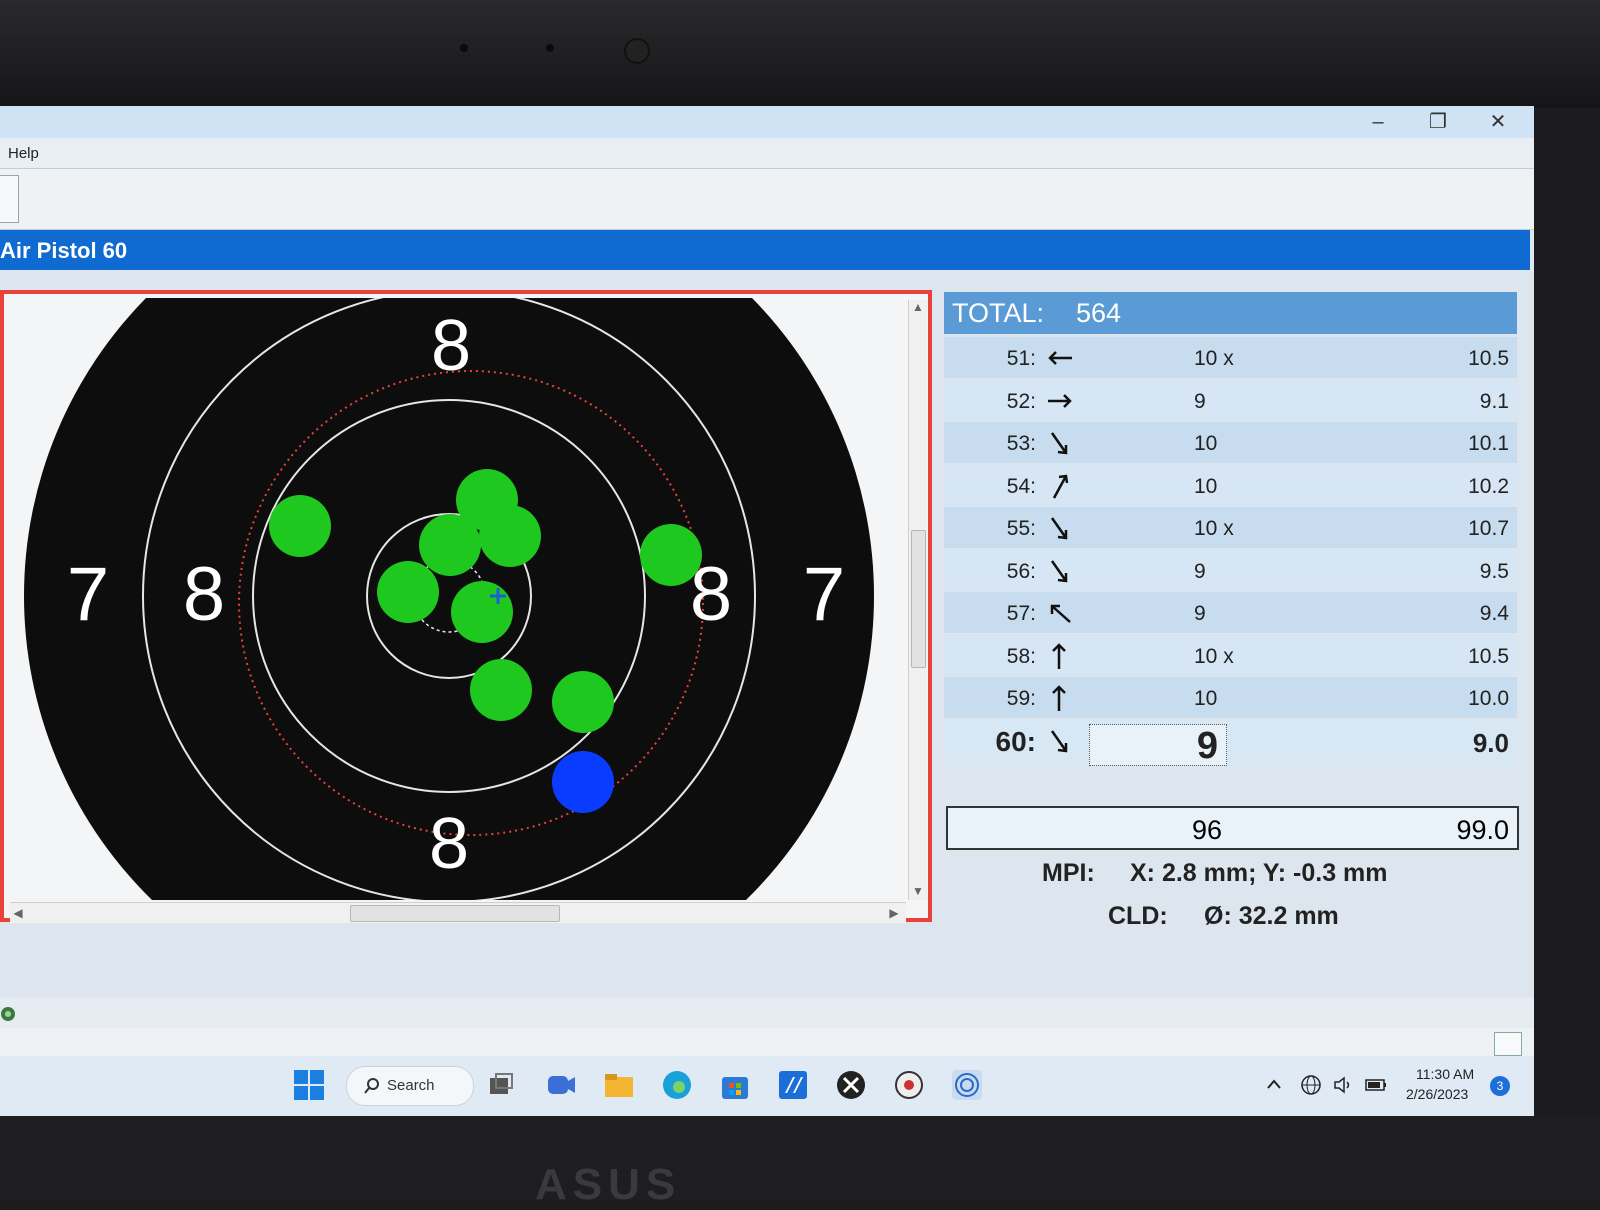 The height and width of the screenshot is (1210, 1600). I want to click on close-button: ✕, so click(1498, 122).